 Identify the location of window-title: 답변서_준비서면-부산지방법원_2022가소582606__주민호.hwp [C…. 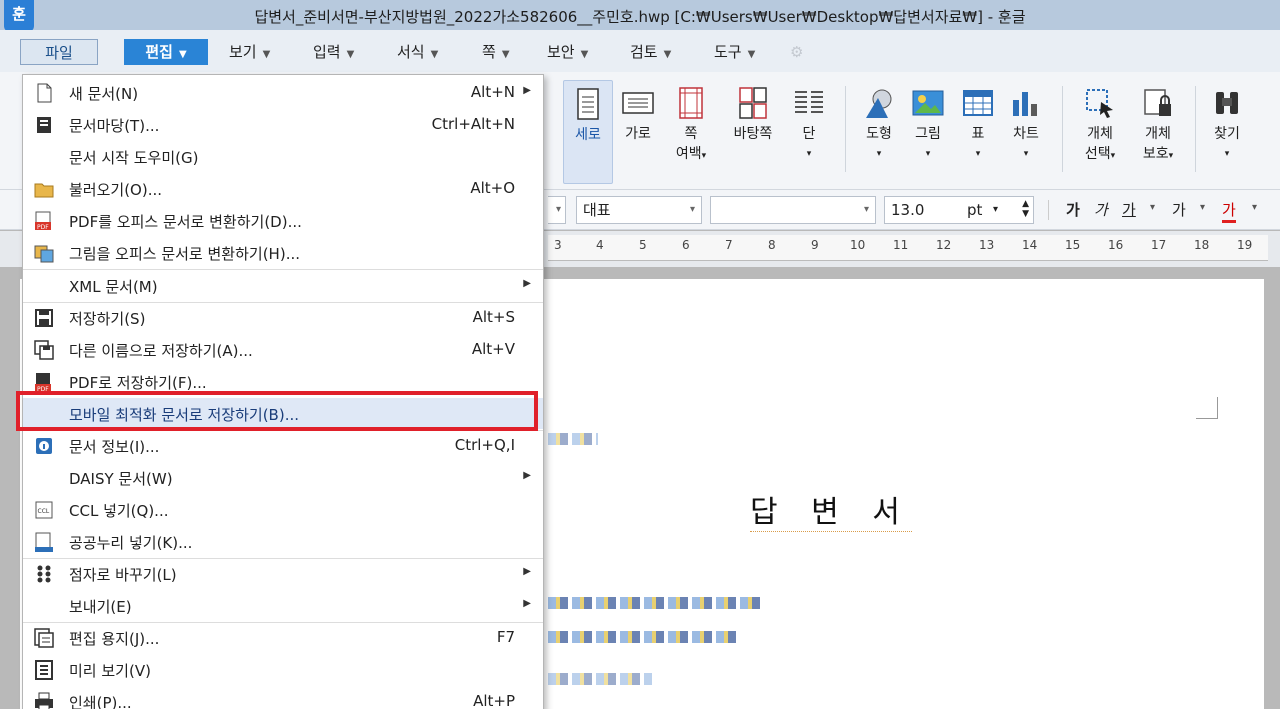
(640, 17).